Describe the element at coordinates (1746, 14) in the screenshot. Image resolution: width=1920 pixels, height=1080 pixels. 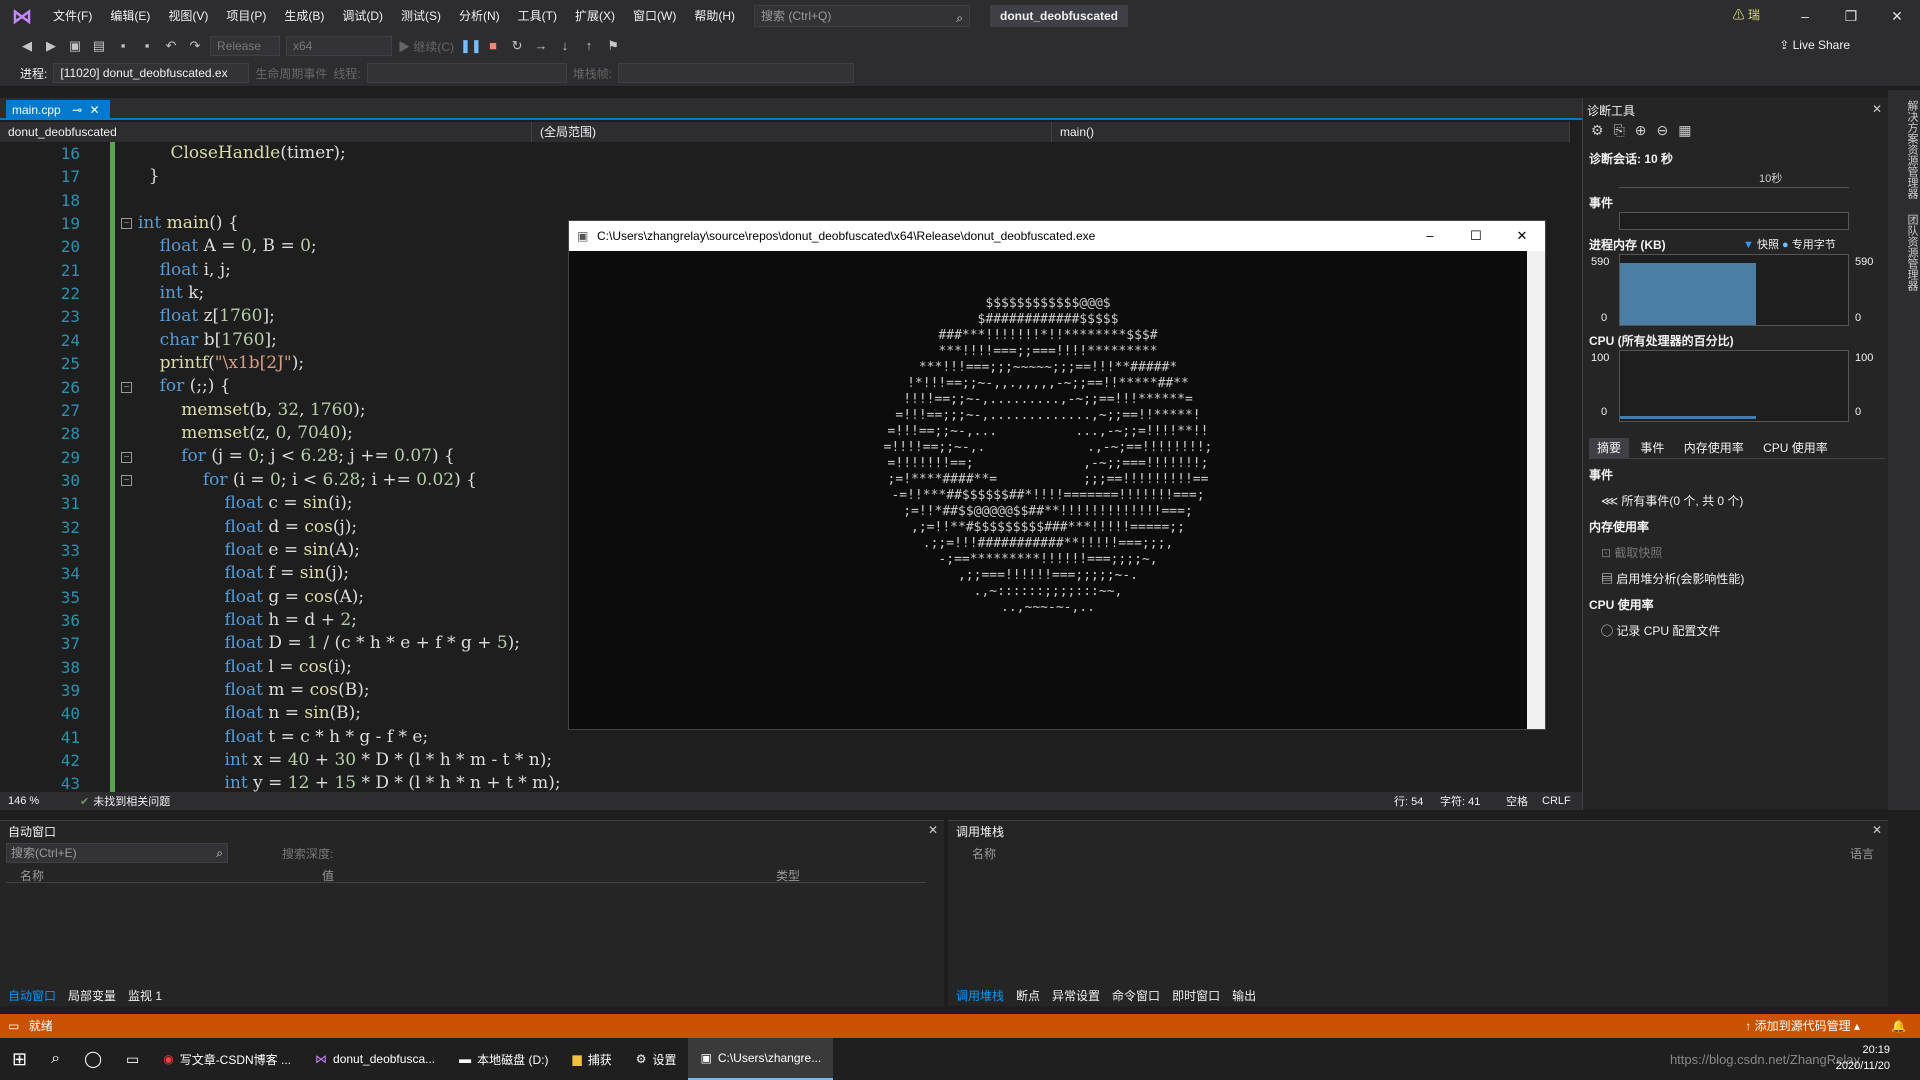
I see `user-badge: ⚠ 瑞` at that location.